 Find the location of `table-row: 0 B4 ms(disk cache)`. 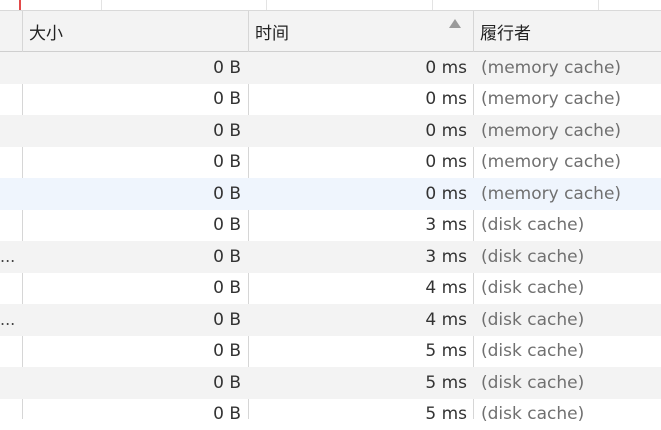

table-row: 0 B4 ms(disk cache) is located at coordinates (330, 289).